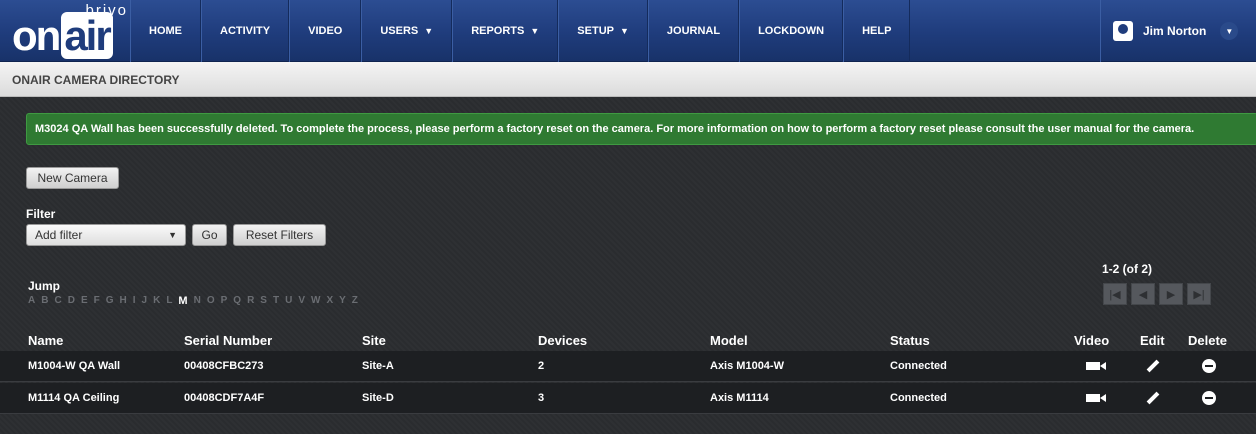 Image resolution: width=1256 pixels, height=434 pixels. What do you see at coordinates (374, 340) in the screenshot?
I see `col-site: Site` at bounding box center [374, 340].